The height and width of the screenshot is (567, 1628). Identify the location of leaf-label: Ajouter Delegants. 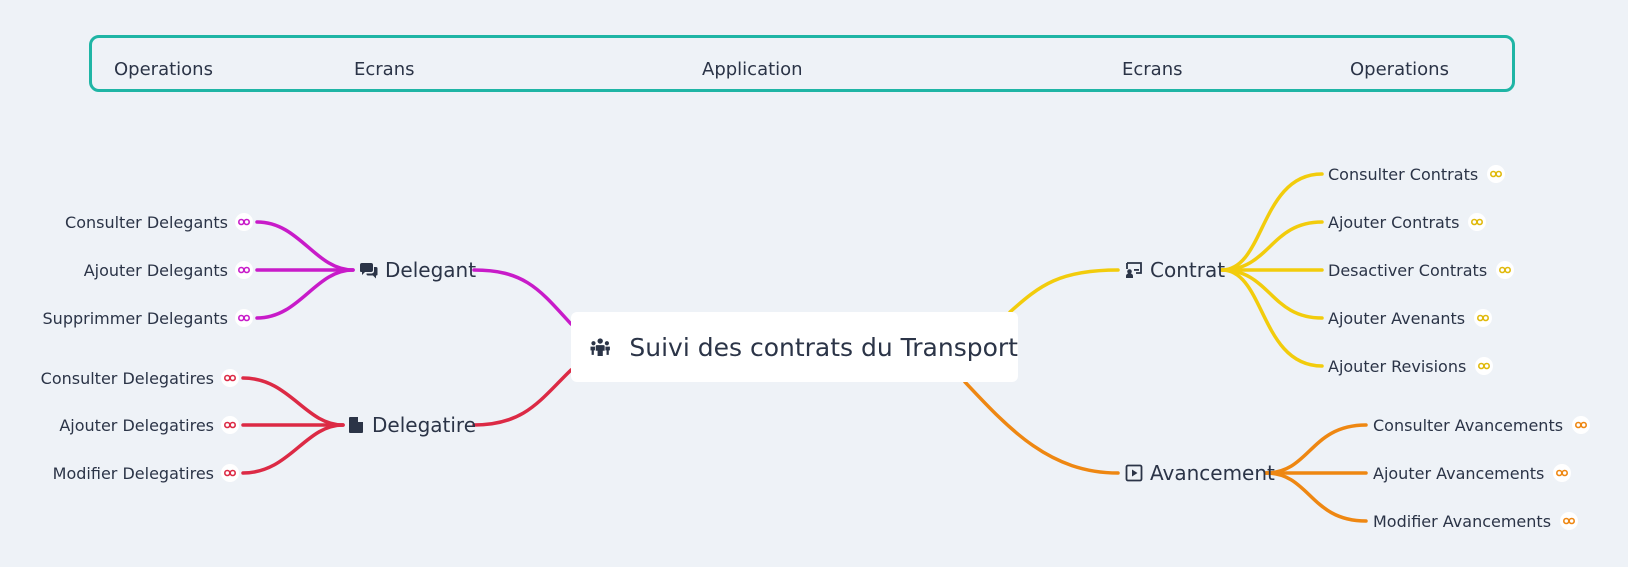
(155, 270).